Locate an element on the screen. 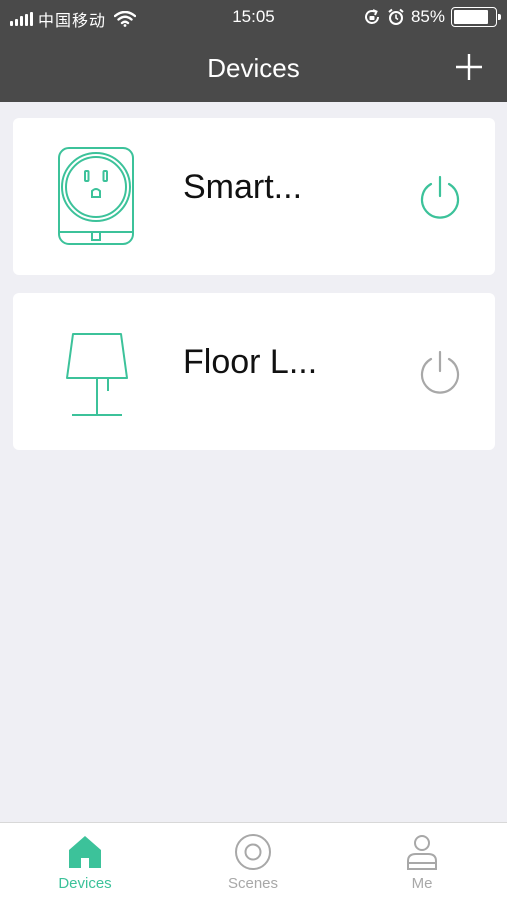 The width and height of the screenshot is (507, 900). battery-percent: 85% is located at coordinates (427, 16).